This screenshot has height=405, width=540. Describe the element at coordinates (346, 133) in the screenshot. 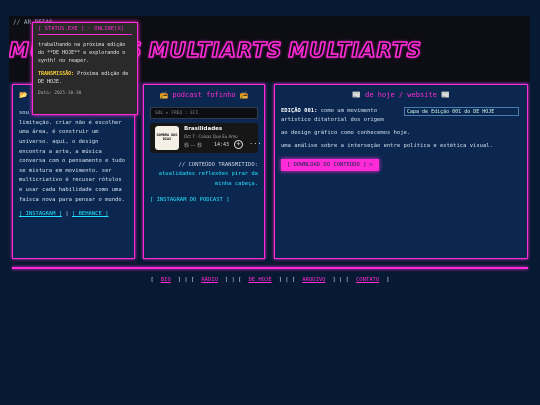

I see `edition-line: ao design gráfico como conhecemos hoje.` at that location.